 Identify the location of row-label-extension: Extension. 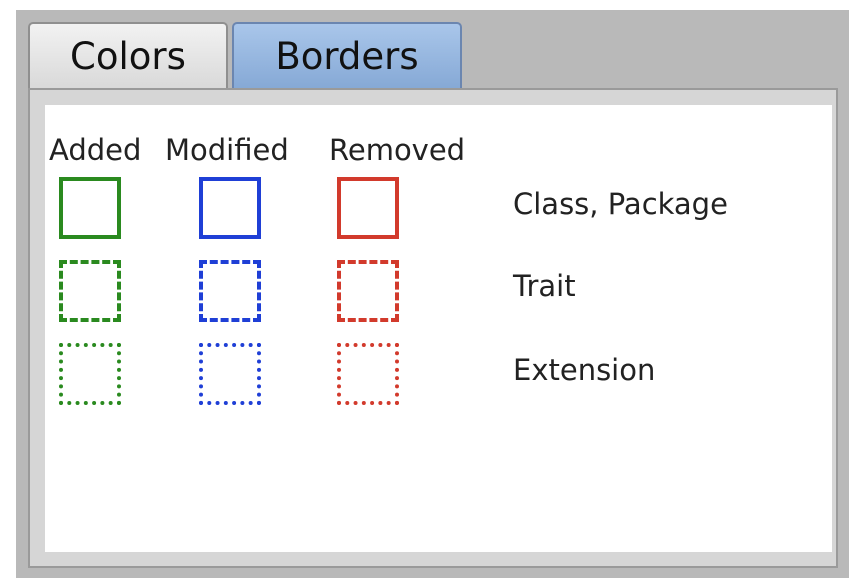
(584, 370).